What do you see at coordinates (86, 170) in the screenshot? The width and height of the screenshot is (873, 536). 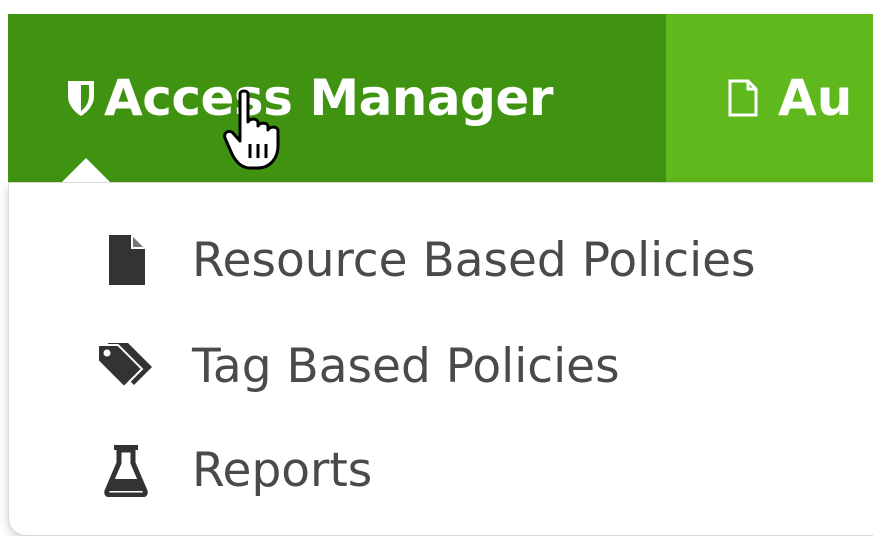 I see `dropdown-caret` at bounding box center [86, 170].